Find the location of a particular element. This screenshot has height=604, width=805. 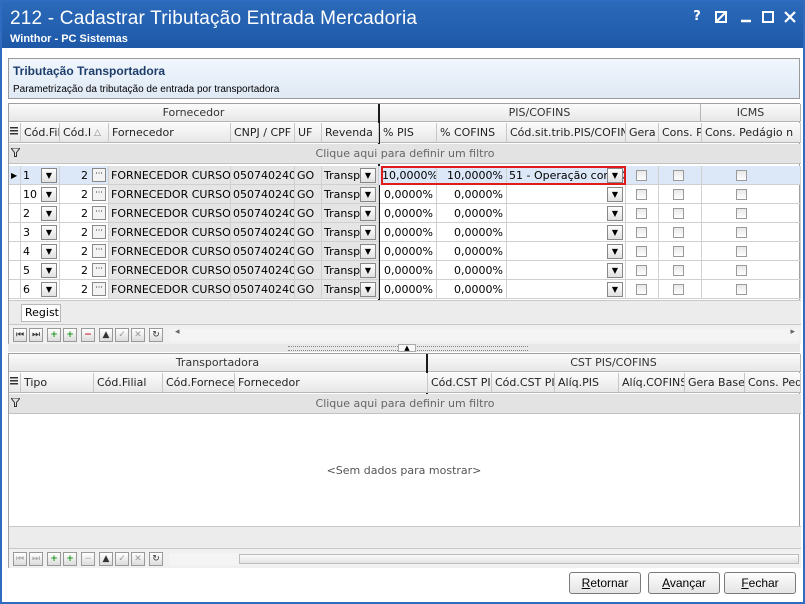

nav-cancel-icon: ✕ is located at coordinates (138, 335).